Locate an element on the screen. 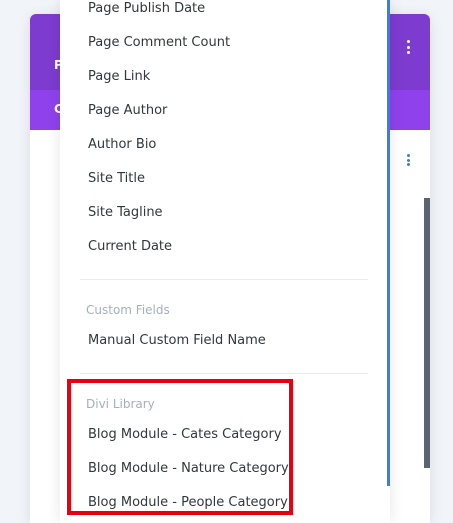  option-page-publish-date: Page Publish Date is located at coordinates (146, 9).